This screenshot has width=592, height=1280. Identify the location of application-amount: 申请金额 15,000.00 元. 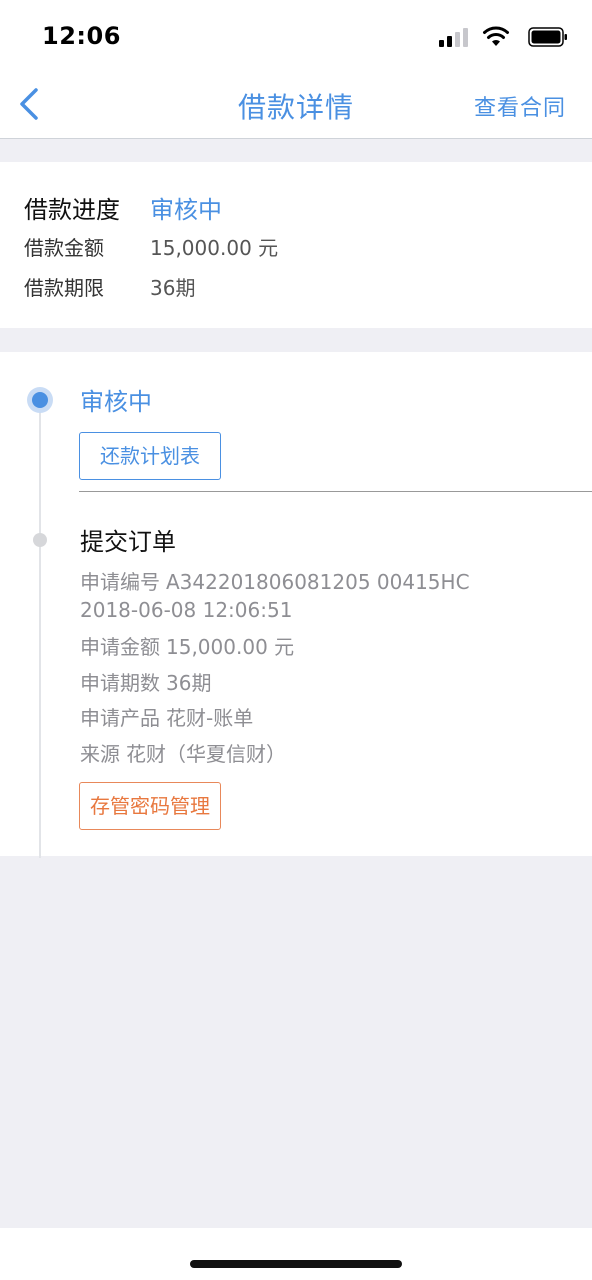
(187, 647).